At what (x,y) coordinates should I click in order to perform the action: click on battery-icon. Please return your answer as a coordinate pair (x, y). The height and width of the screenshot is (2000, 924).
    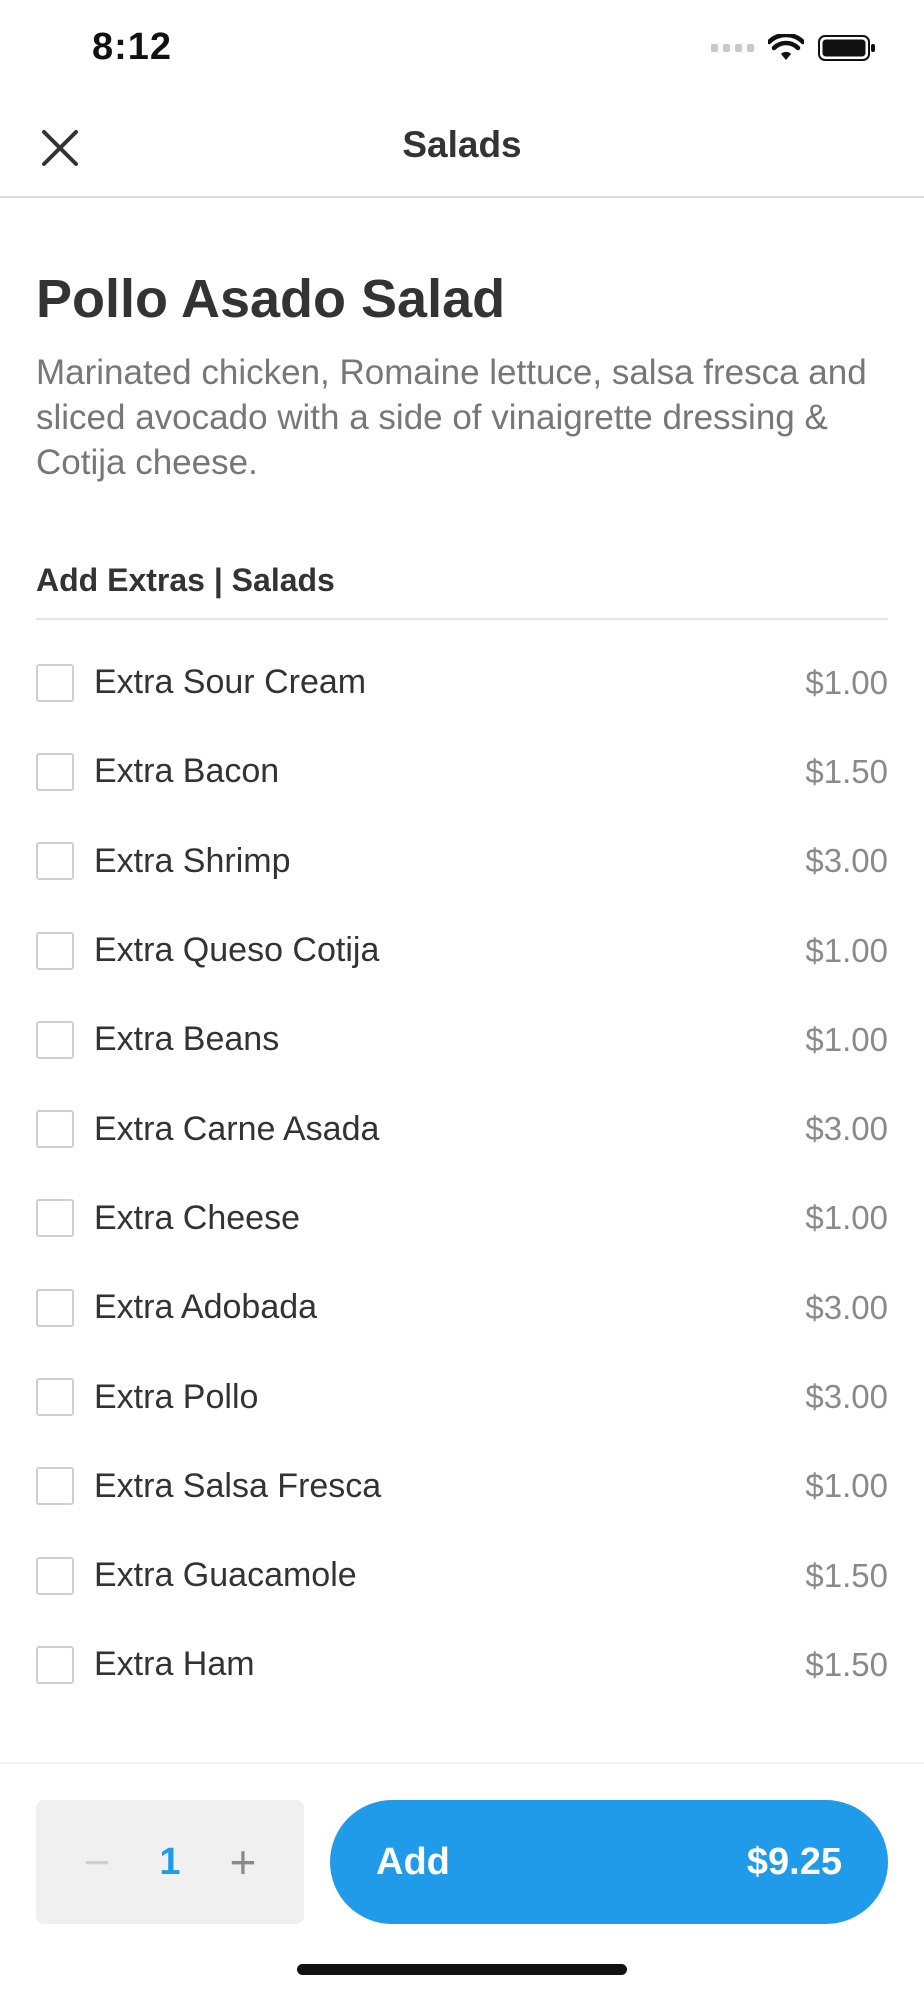
    Looking at the image, I should click on (846, 48).